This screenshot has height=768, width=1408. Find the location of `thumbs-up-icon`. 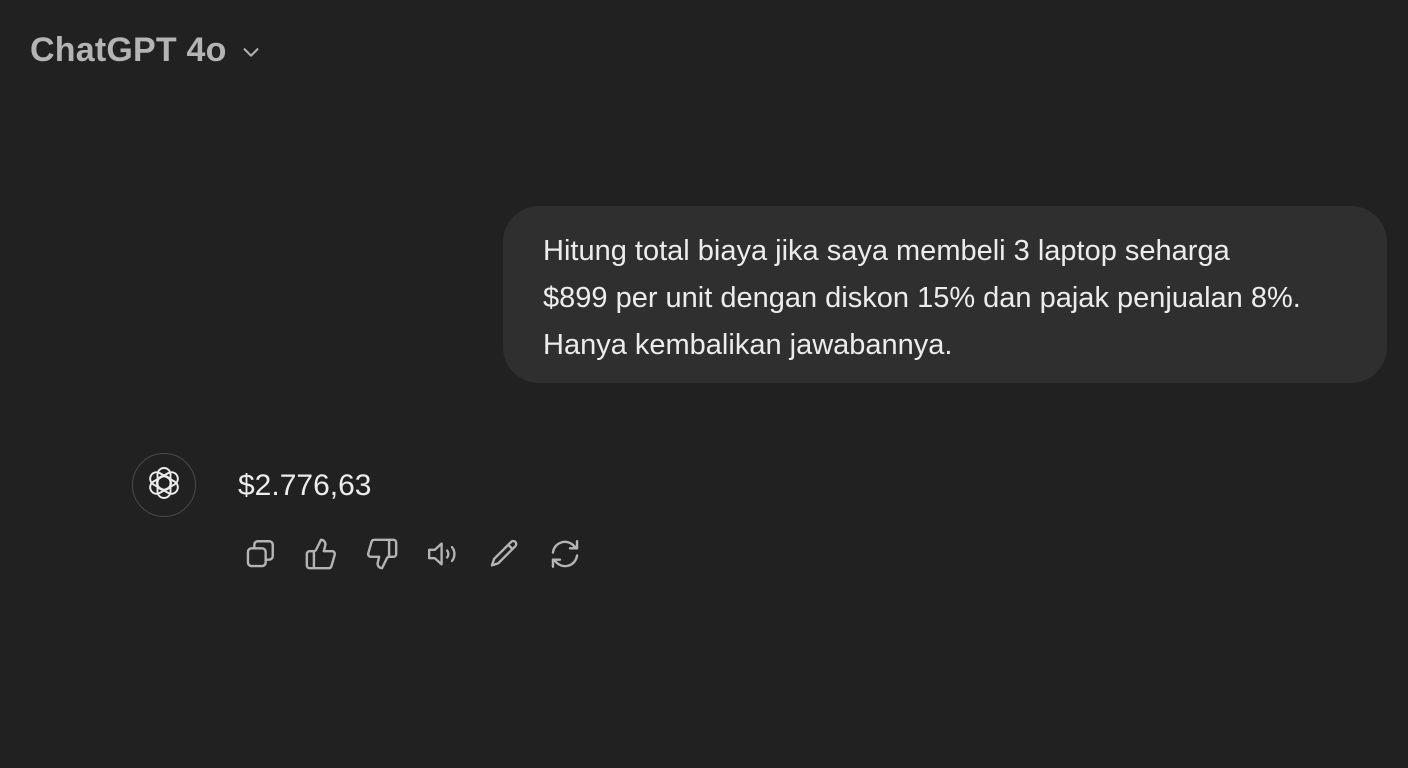

thumbs-up-icon is located at coordinates (321, 554).